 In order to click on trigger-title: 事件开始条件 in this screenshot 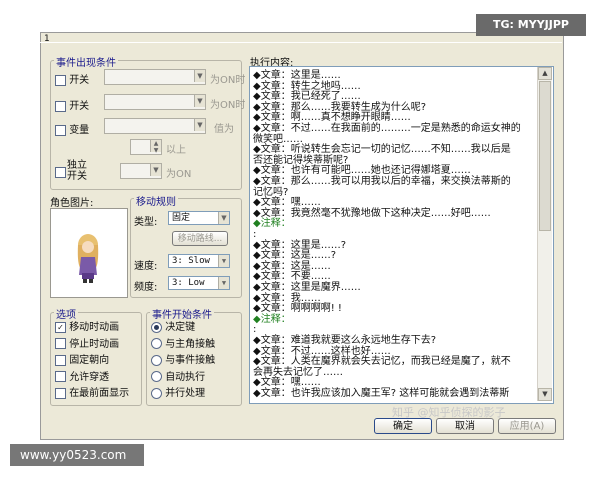, I will do `click(182, 313)`.